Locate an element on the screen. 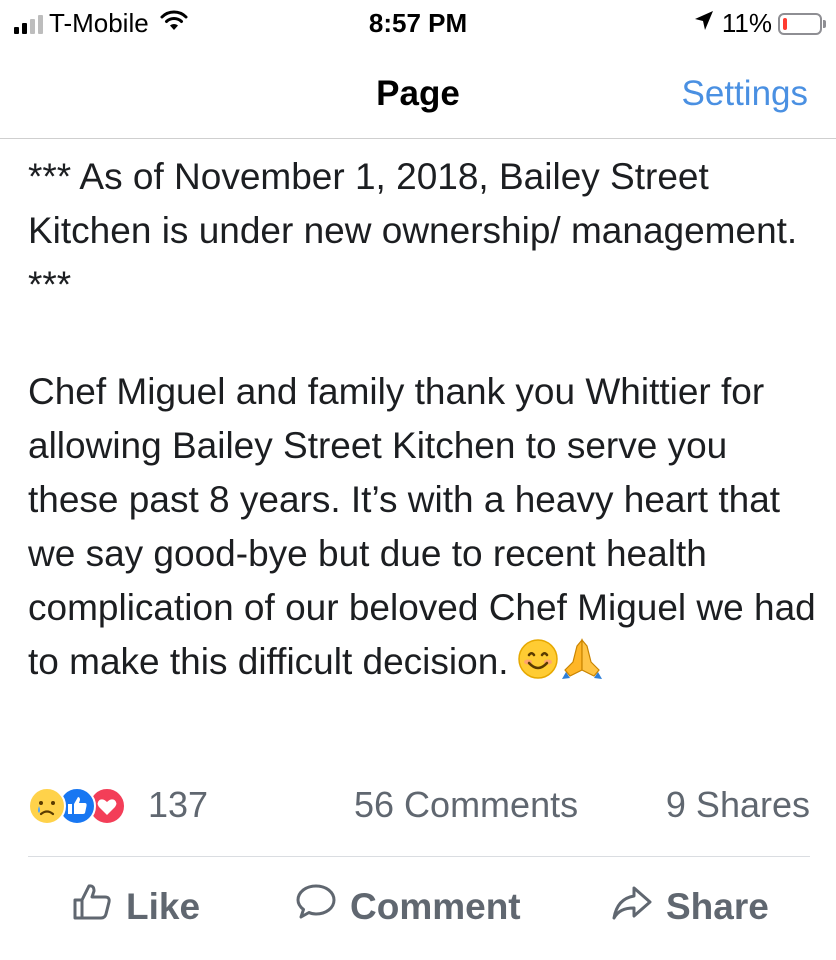  reaction-icons is located at coordinates (77, 806).